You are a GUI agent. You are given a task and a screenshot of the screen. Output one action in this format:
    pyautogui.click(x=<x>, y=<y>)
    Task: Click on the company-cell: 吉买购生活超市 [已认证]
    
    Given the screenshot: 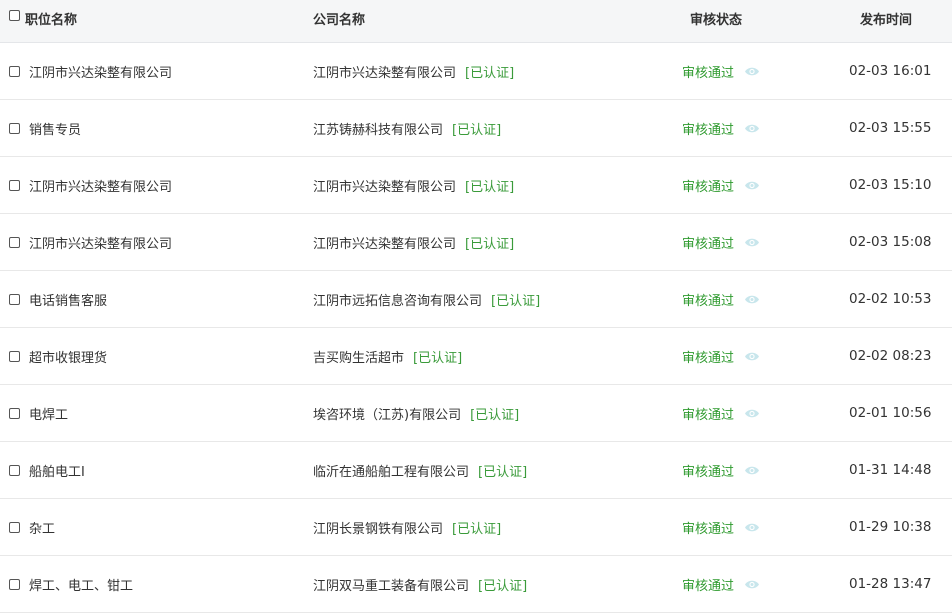 What is the action you would take?
    pyautogui.click(x=387, y=356)
    